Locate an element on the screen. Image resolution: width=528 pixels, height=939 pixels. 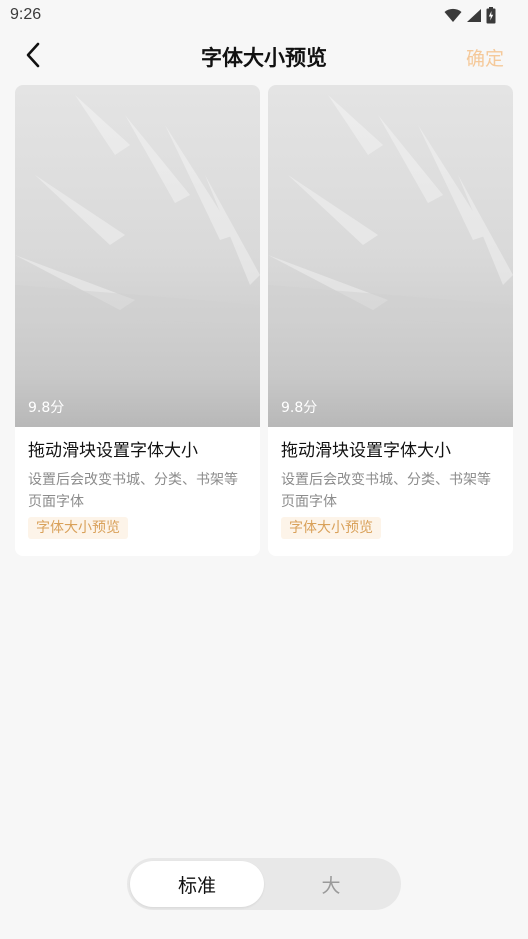
font-size-large-option: 大 is located at coordinates (331, 884).